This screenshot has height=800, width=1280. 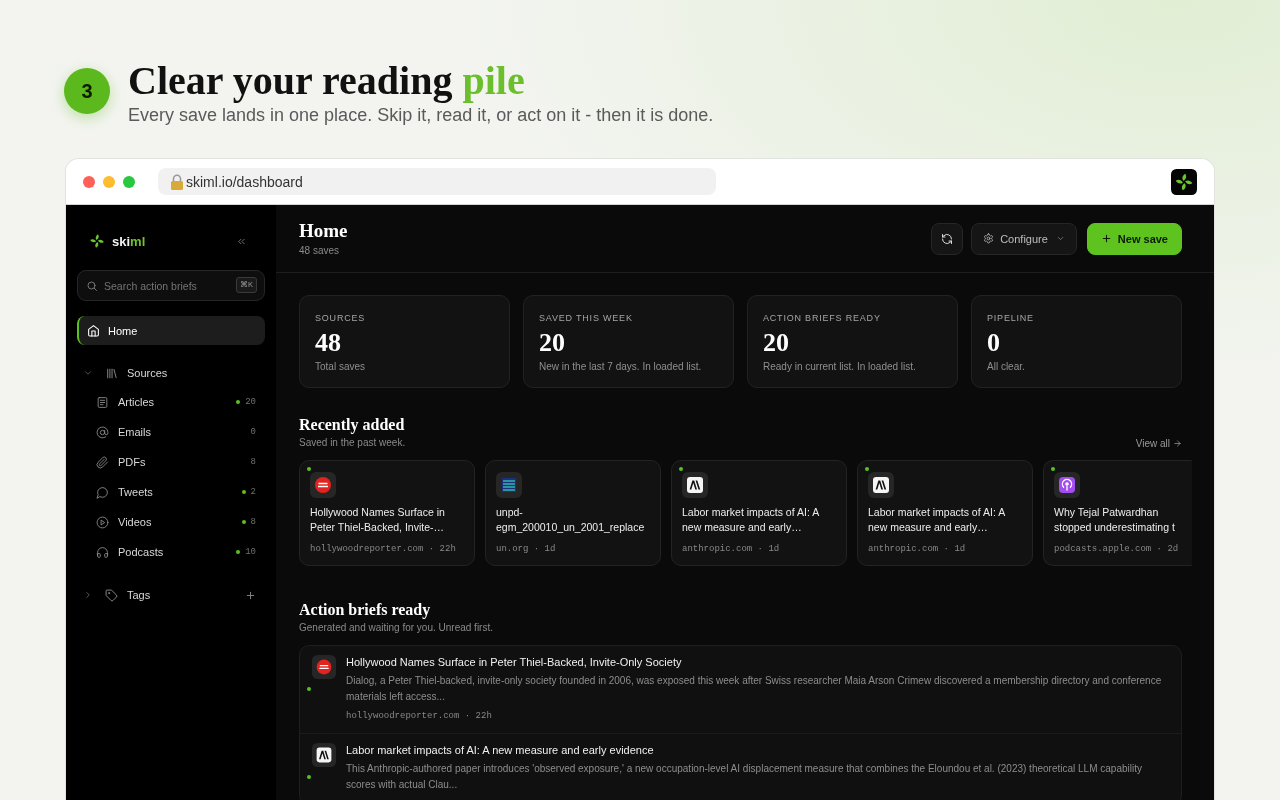 I want to click on play-circle-icon, so click(x=102, y=522).